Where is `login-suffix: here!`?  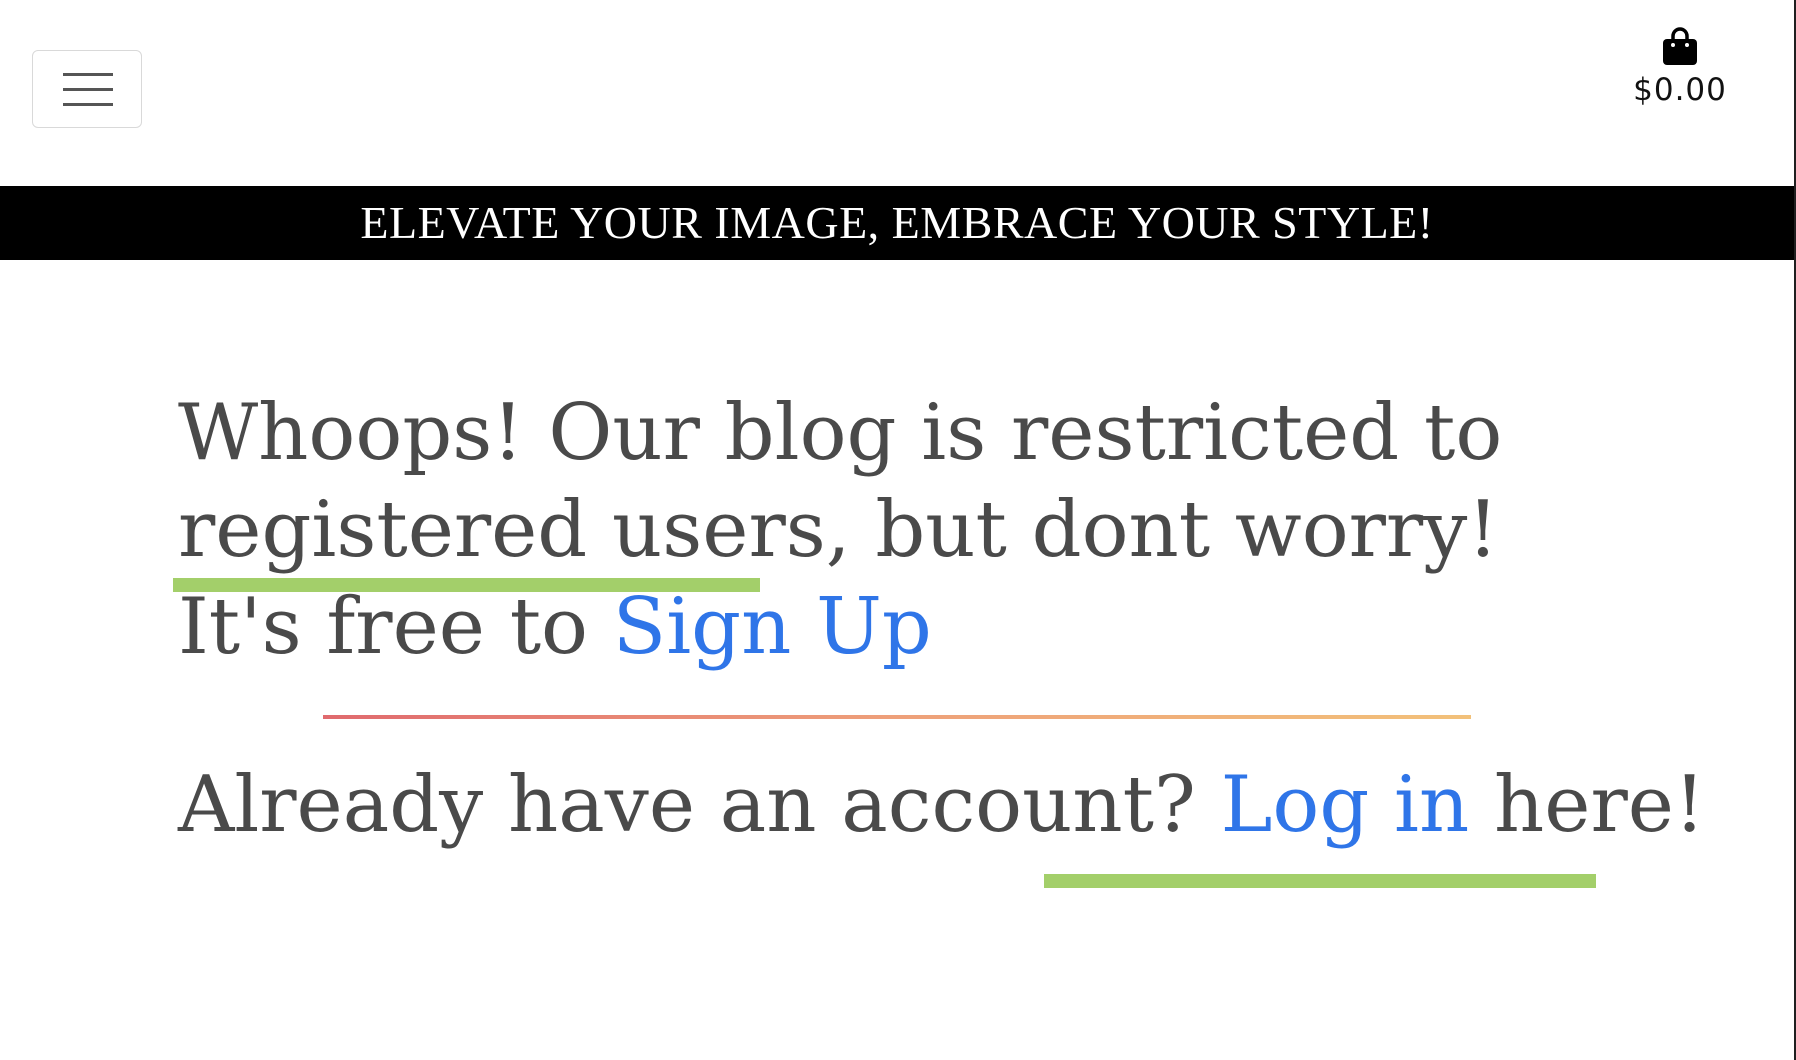 login-suffix: here! is located at coordinates (1600, 805).